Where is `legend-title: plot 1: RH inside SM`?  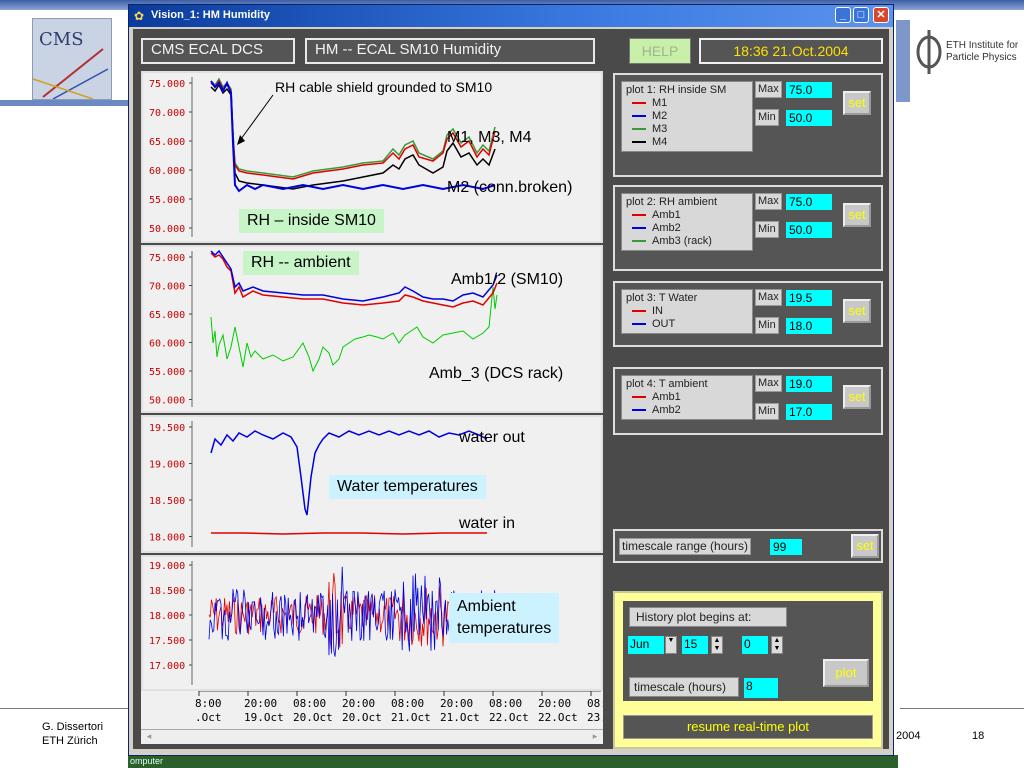
legend-title: plot 1: RH inside SM is located at coordinates (676, 90).